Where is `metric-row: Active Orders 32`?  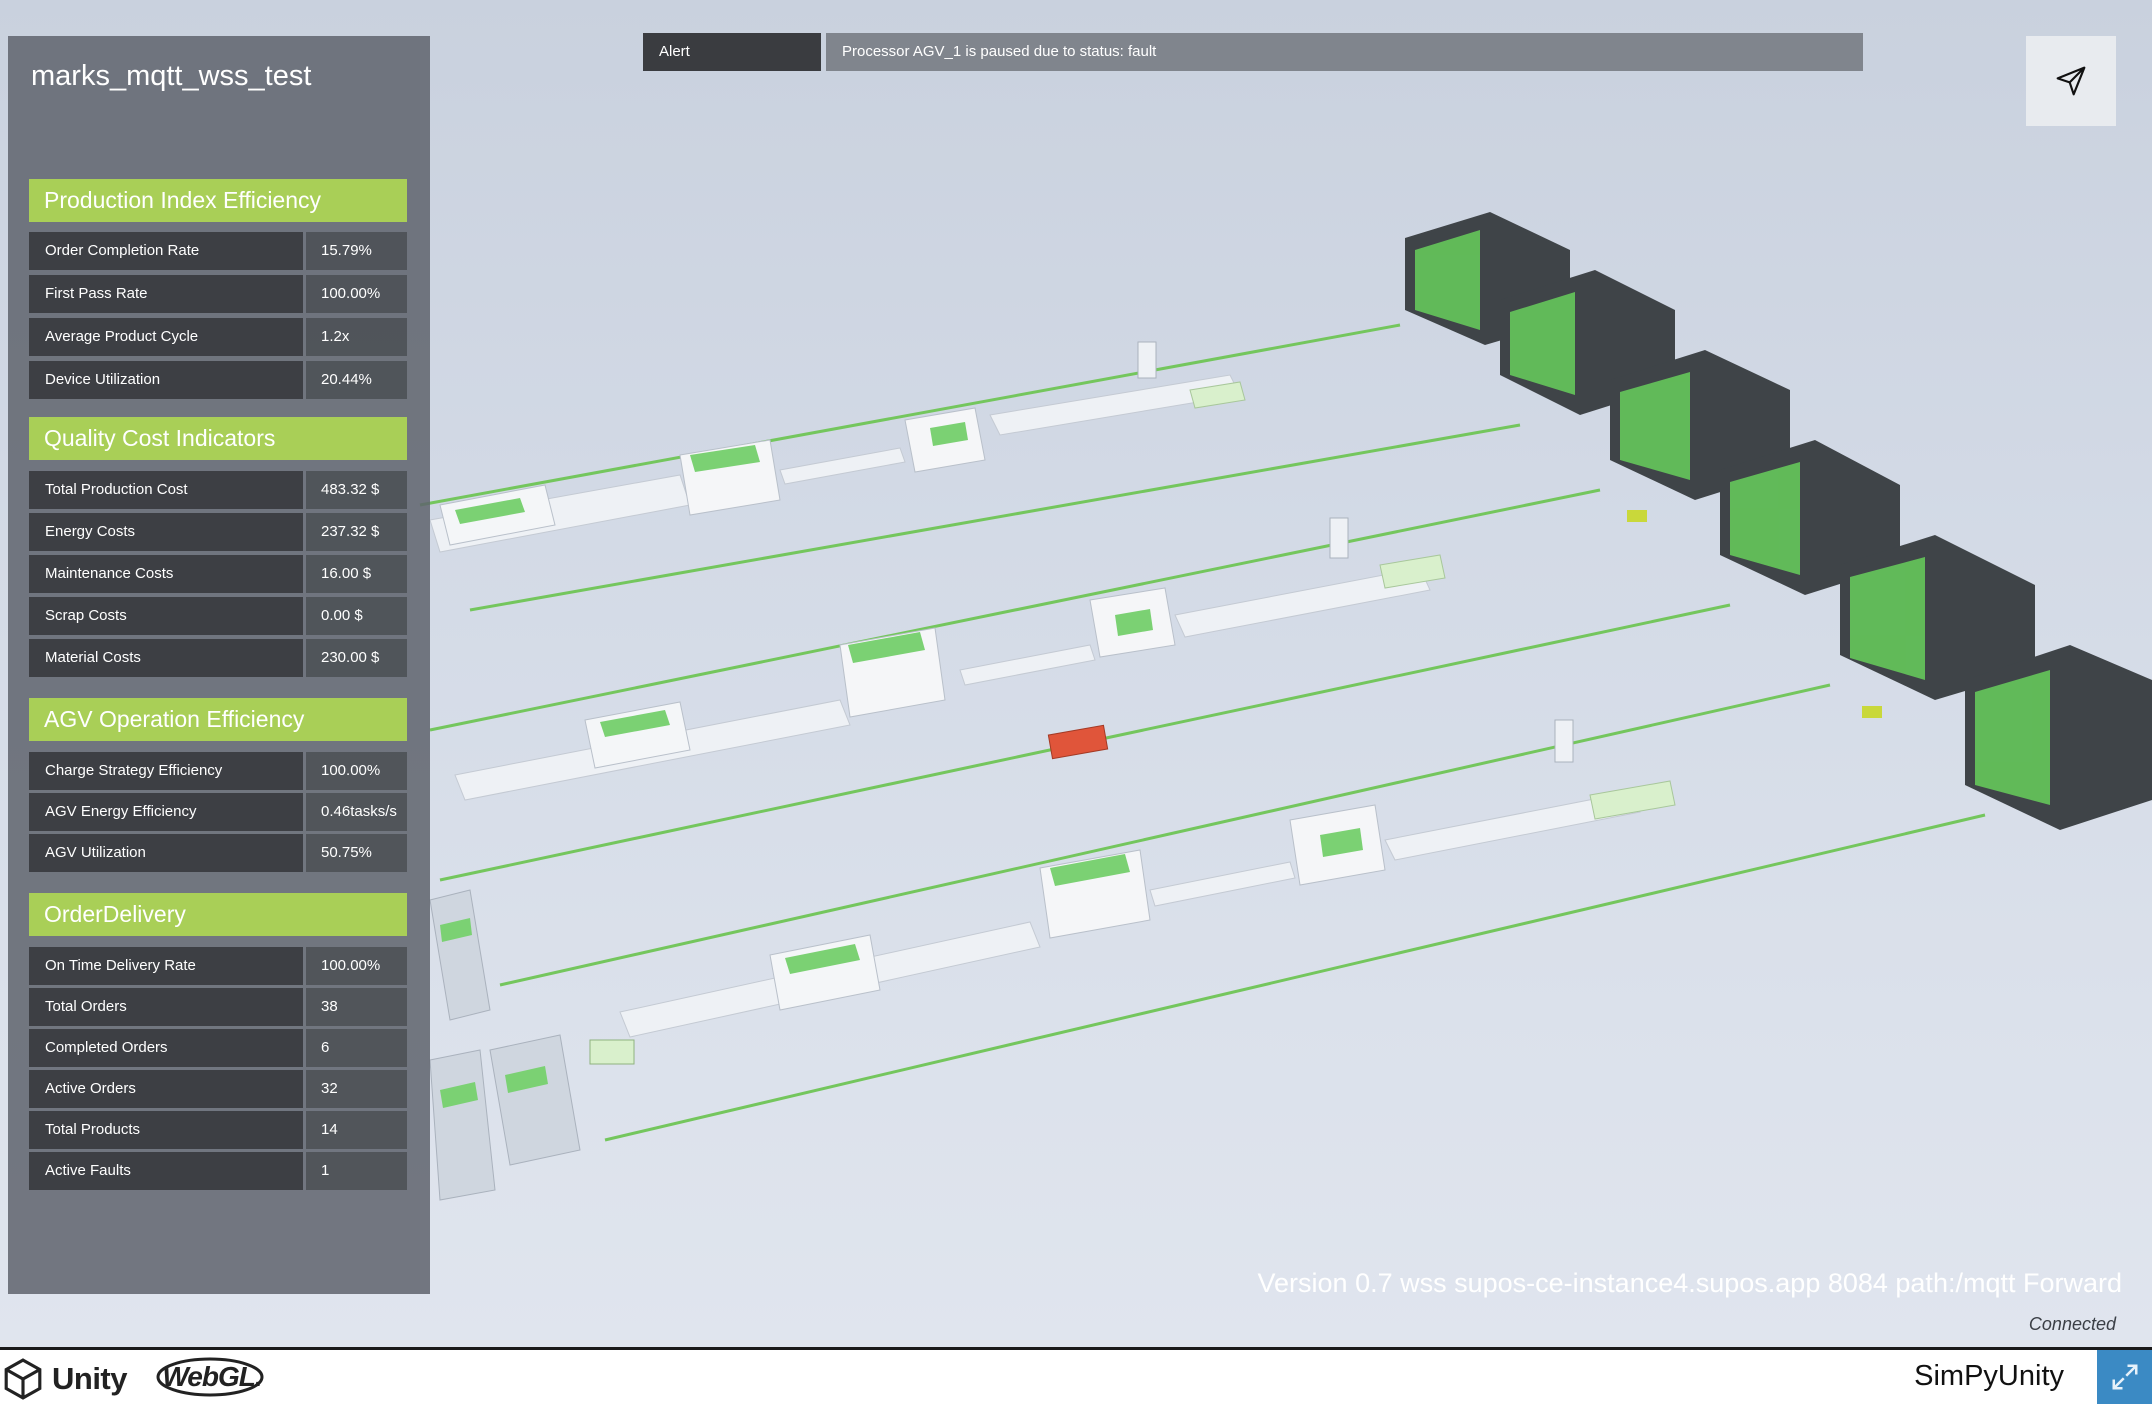
metric-row: Active Orders 32 is located at coordinates (218, 1089).